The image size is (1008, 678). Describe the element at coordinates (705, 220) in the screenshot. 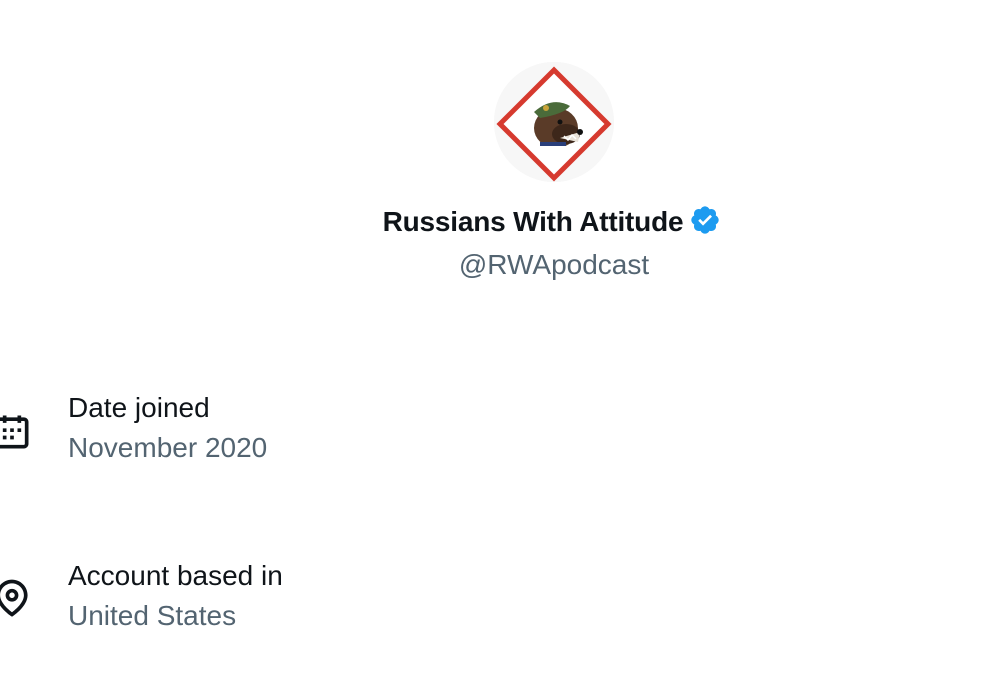

I see `verified-badge-icon` at that location.